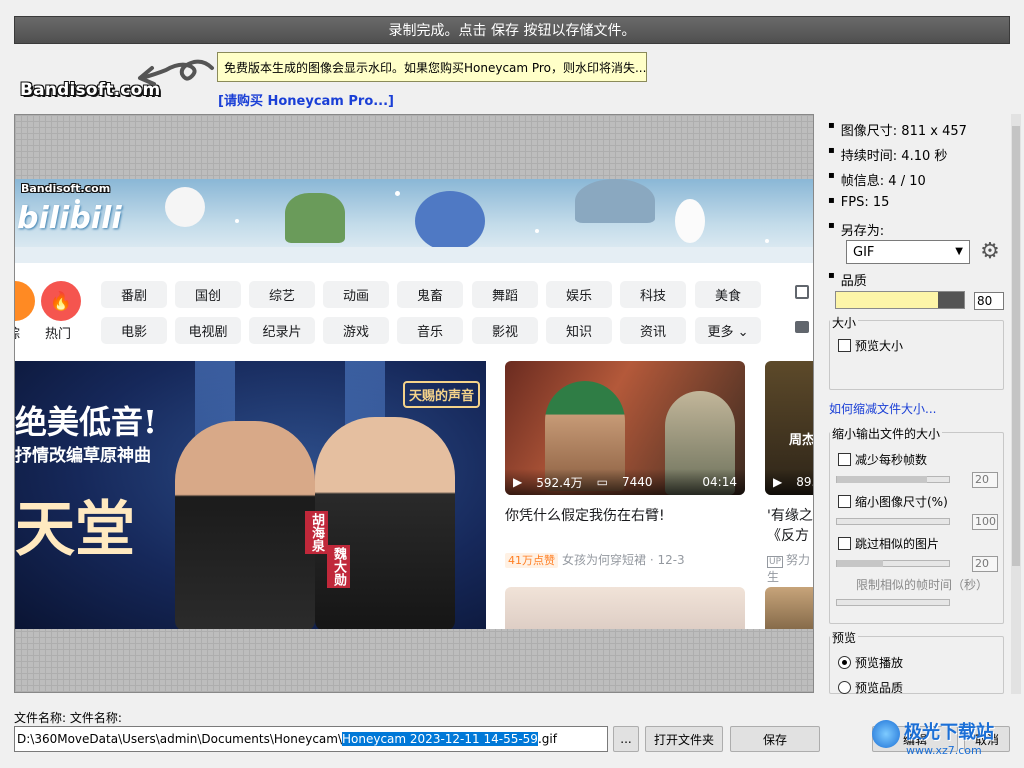  I want to click on dynamic-icon, so click(802, 292).